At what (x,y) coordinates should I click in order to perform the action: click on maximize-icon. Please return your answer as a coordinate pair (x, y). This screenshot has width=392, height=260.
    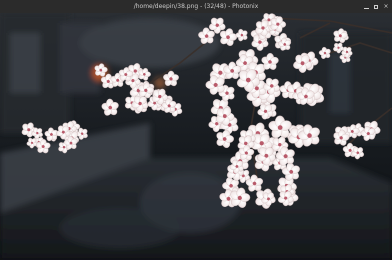
    Looking at the image, I should click on (376, 7).